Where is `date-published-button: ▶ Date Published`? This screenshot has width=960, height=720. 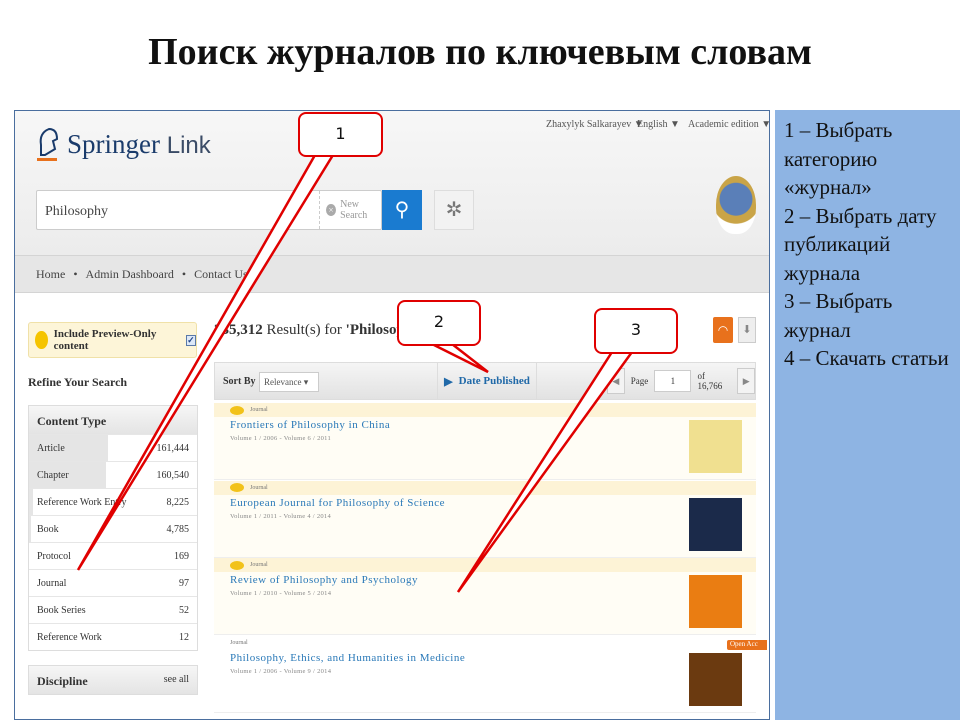 date-published-button: ▶ Date Published is located at coordinates (487, 381).